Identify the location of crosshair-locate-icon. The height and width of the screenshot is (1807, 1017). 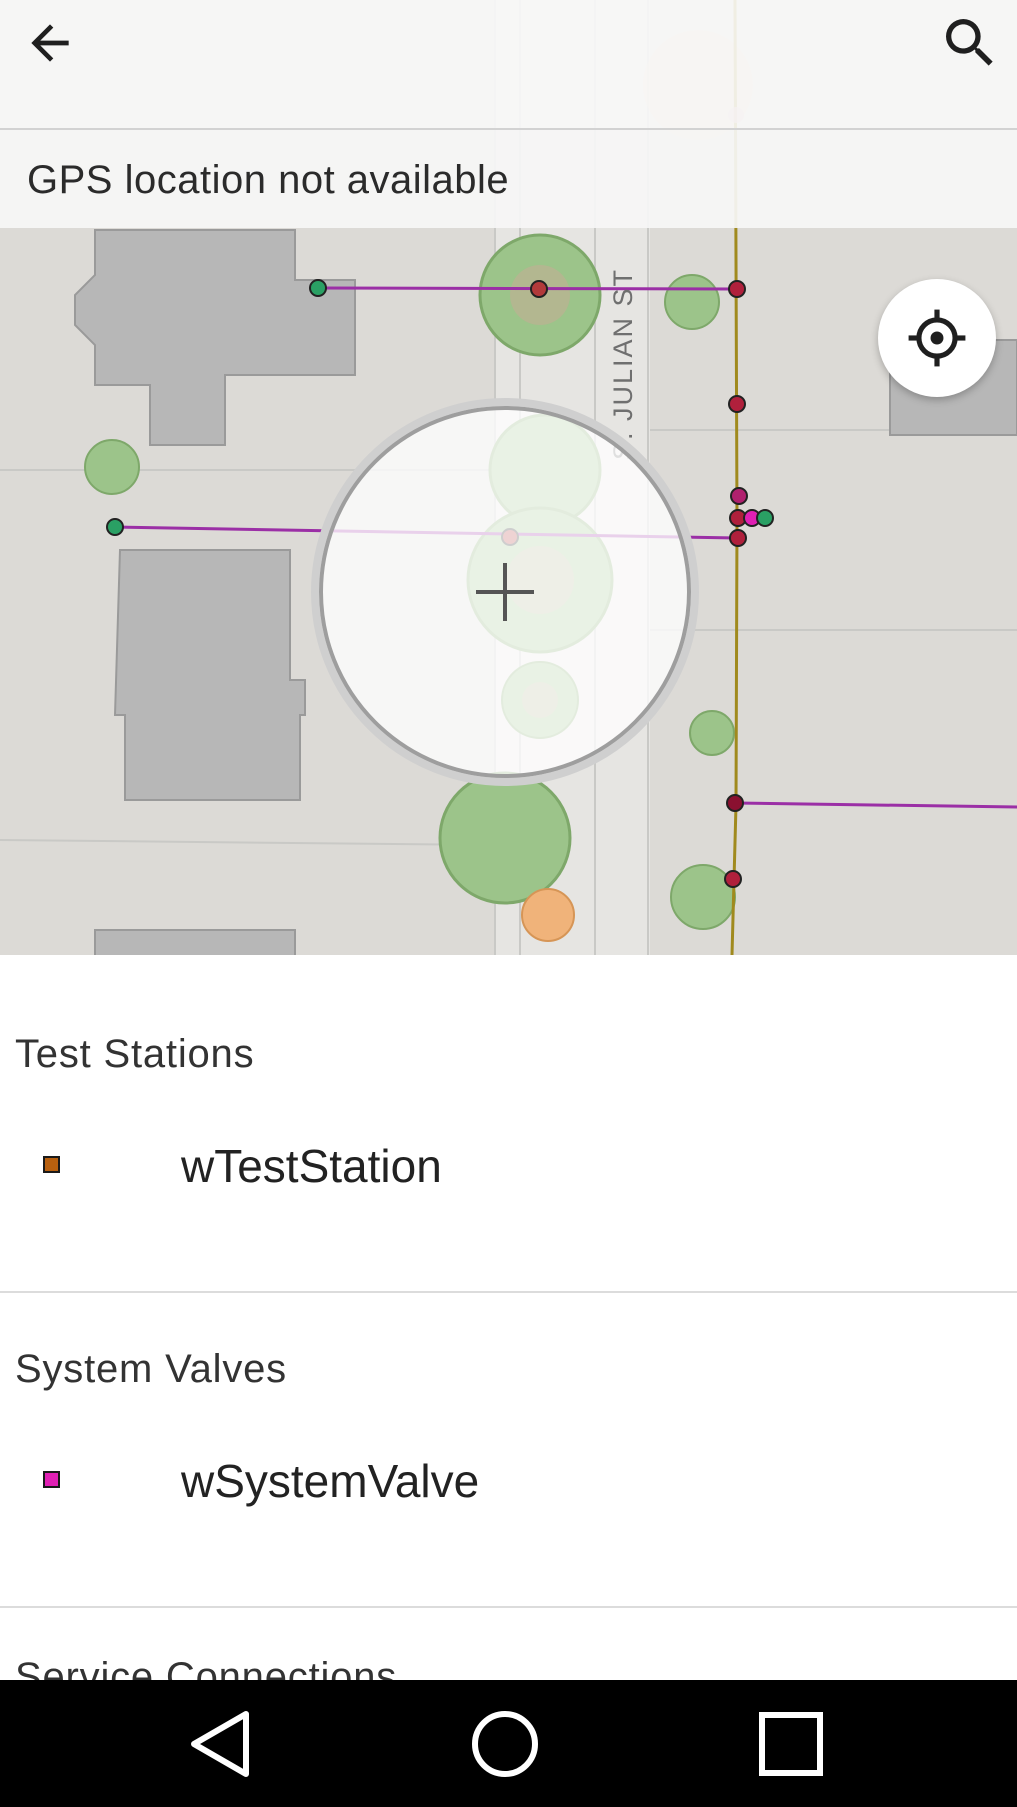
(937, 338).